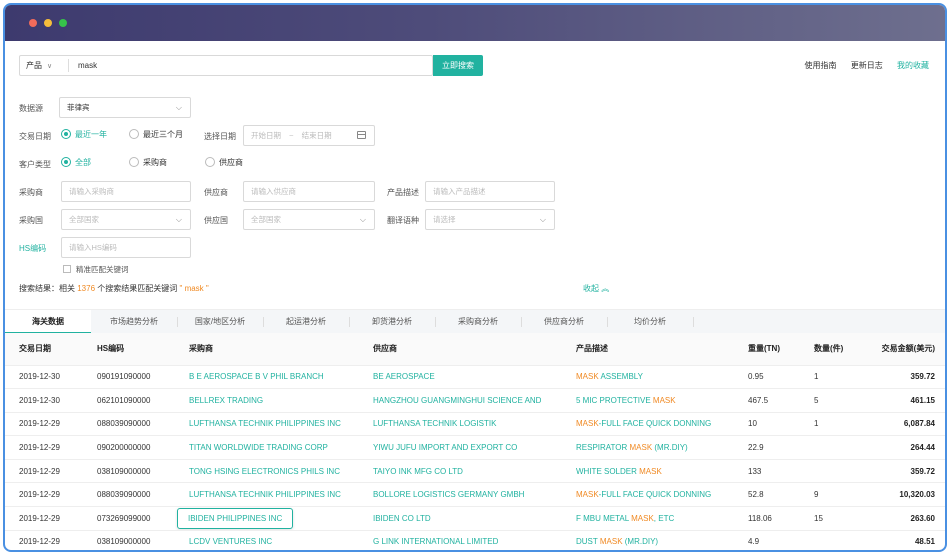 The width and height of the screenshot is (950, 555). What do you see at coordinates (767, 471) in the screenshot?
I see `cell-weight: 133` at bounding box center [767, 471].